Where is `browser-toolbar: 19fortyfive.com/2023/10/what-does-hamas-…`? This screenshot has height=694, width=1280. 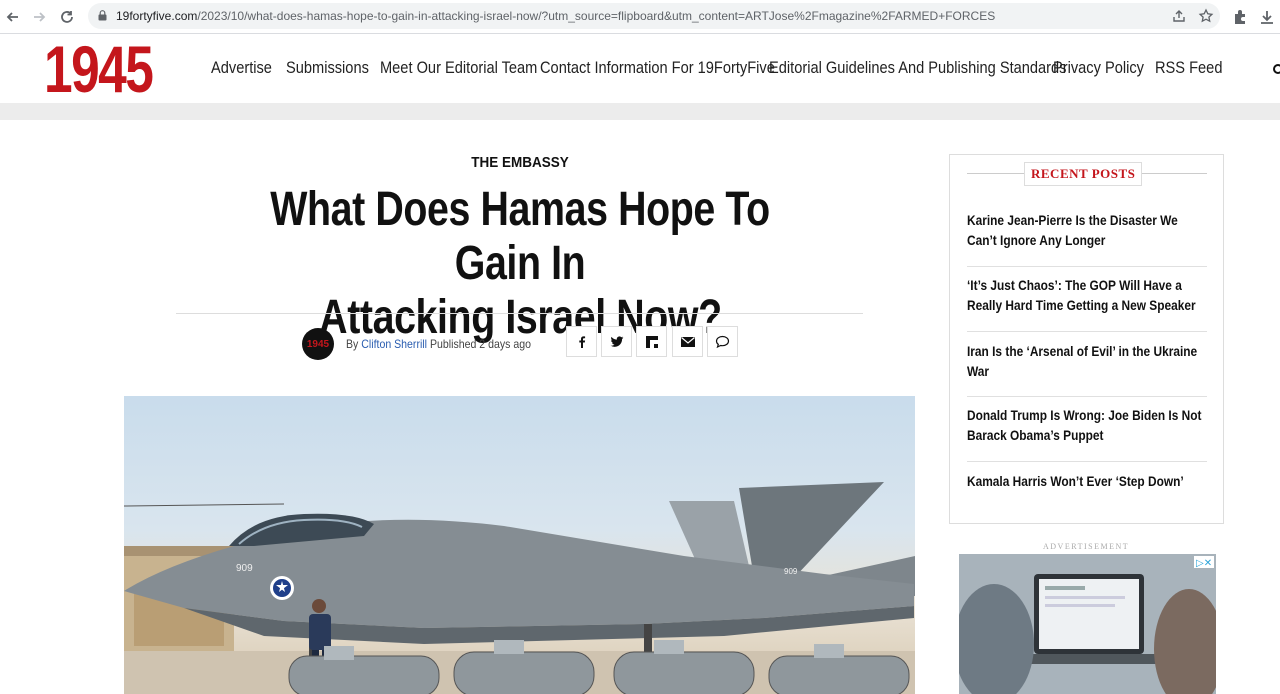
browser-toolbar: 19fortyfive.com/2023/10/what-does-hamas-… is located at coordinates (640, 17).